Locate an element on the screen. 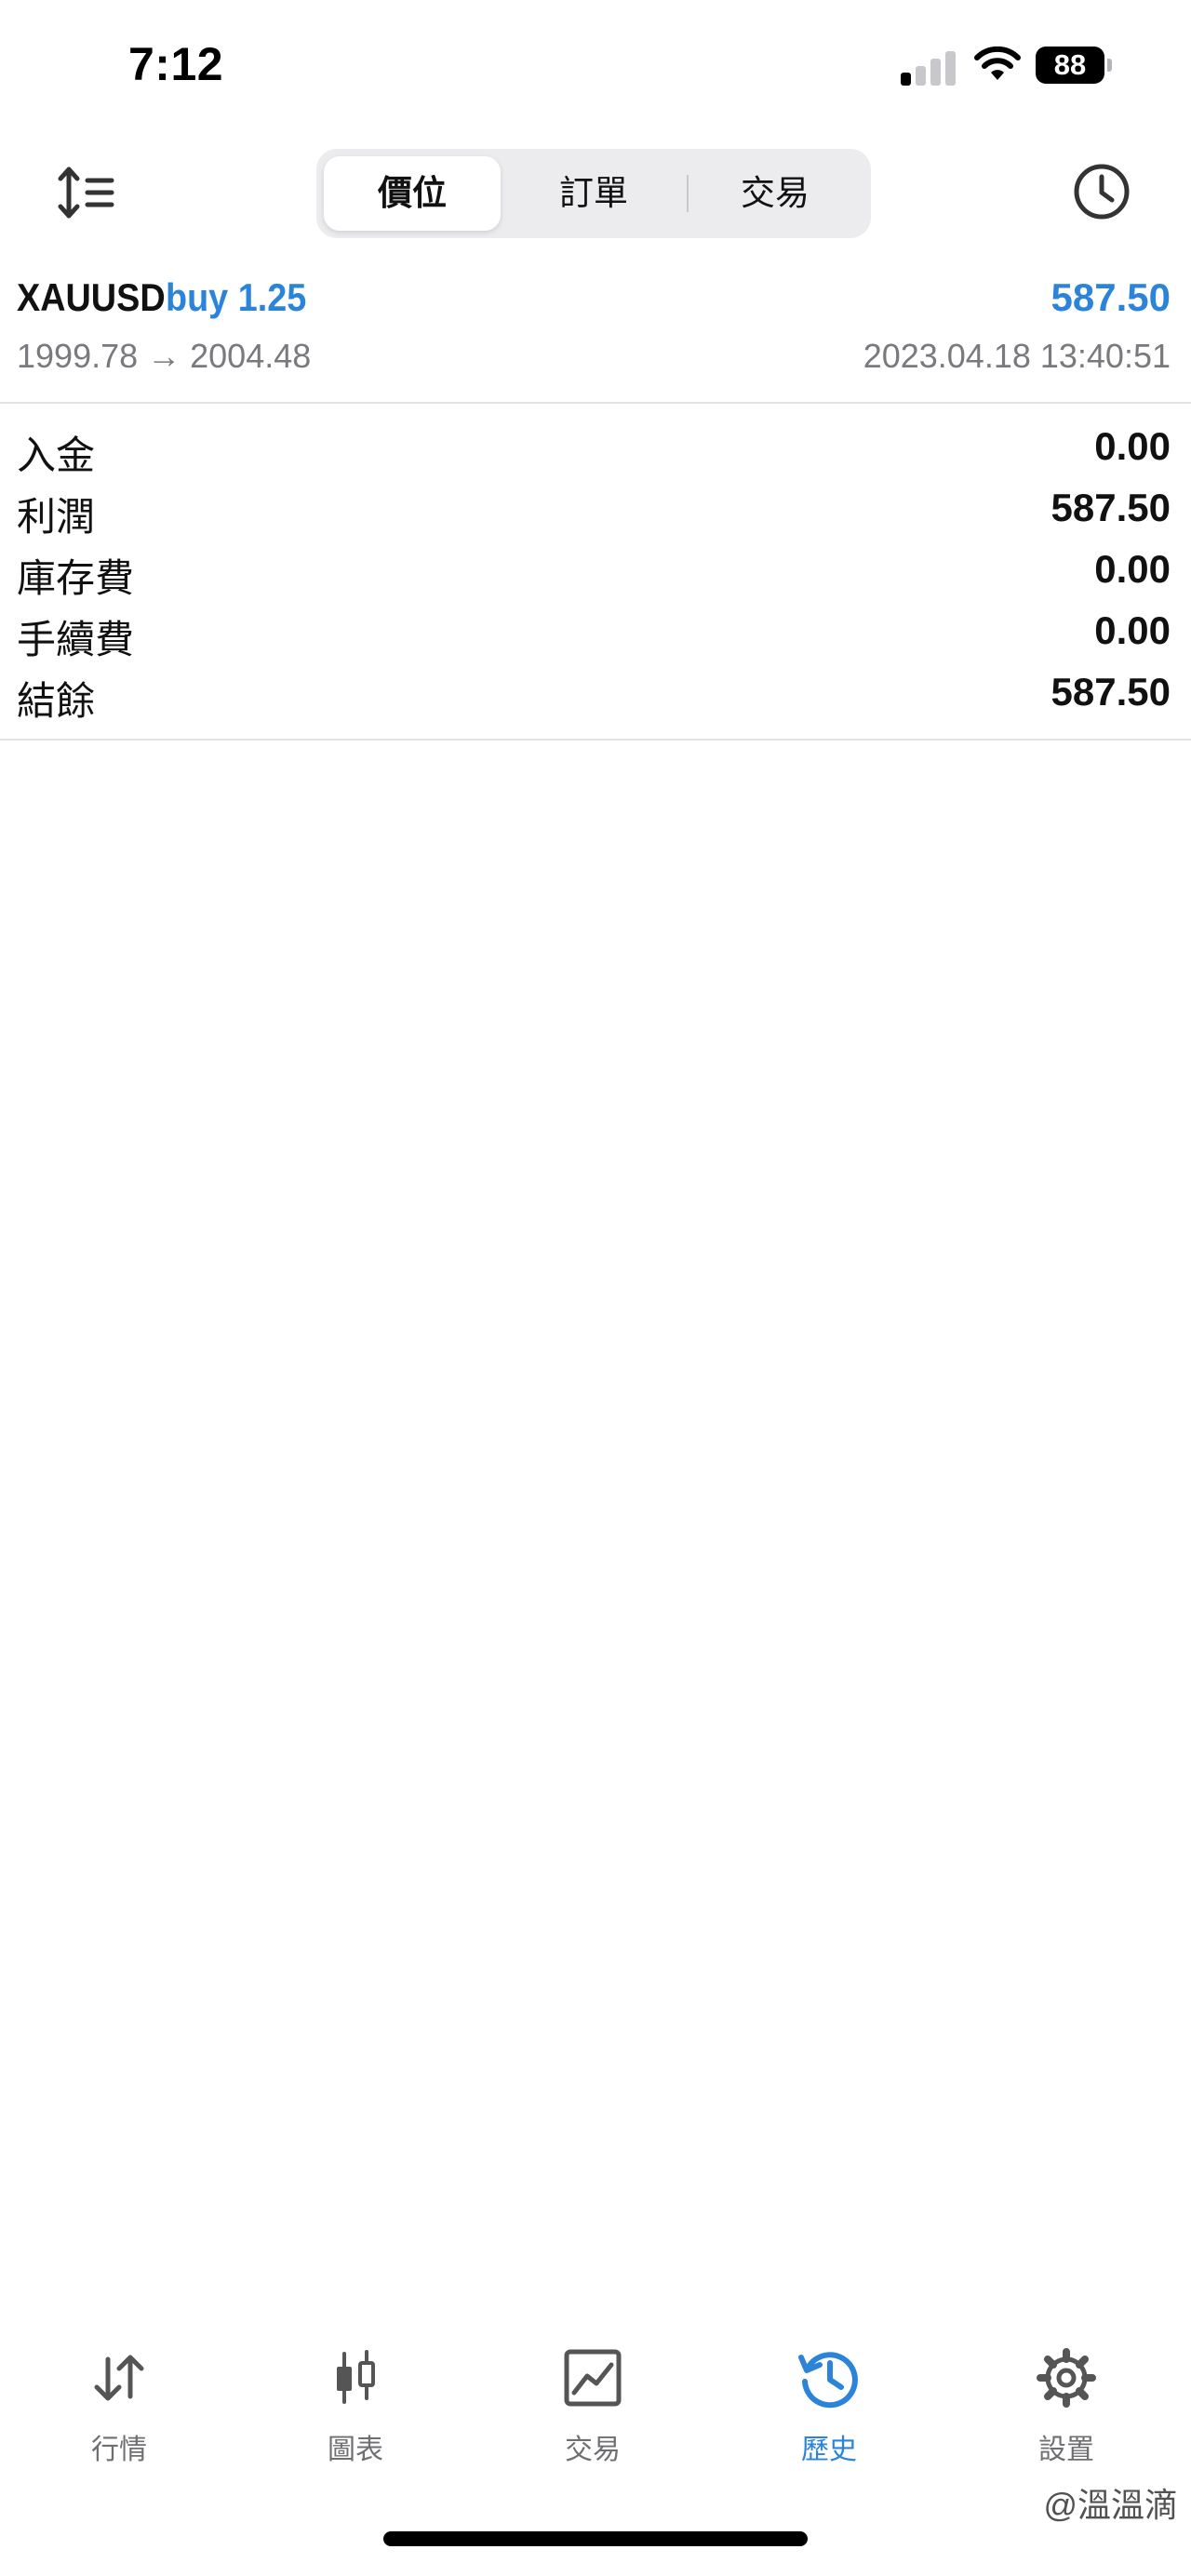 The image size is (1191, 2576). summary-label: 結餘 is located at coordinates (56, 701).